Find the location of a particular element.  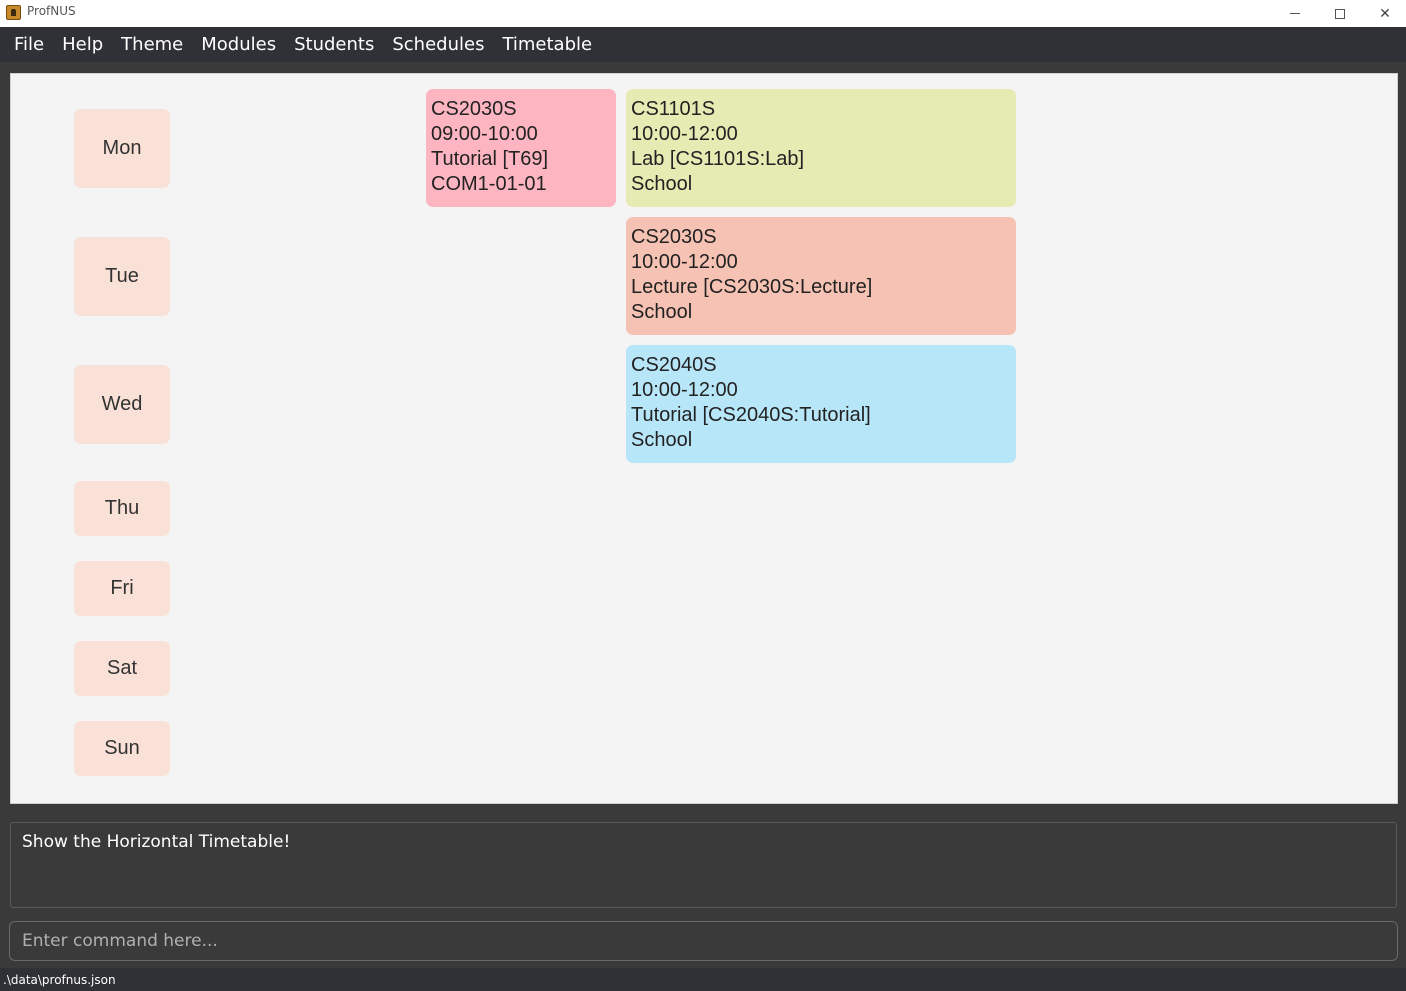

close-icon: ✕ is located at coordinates (1385, 13).